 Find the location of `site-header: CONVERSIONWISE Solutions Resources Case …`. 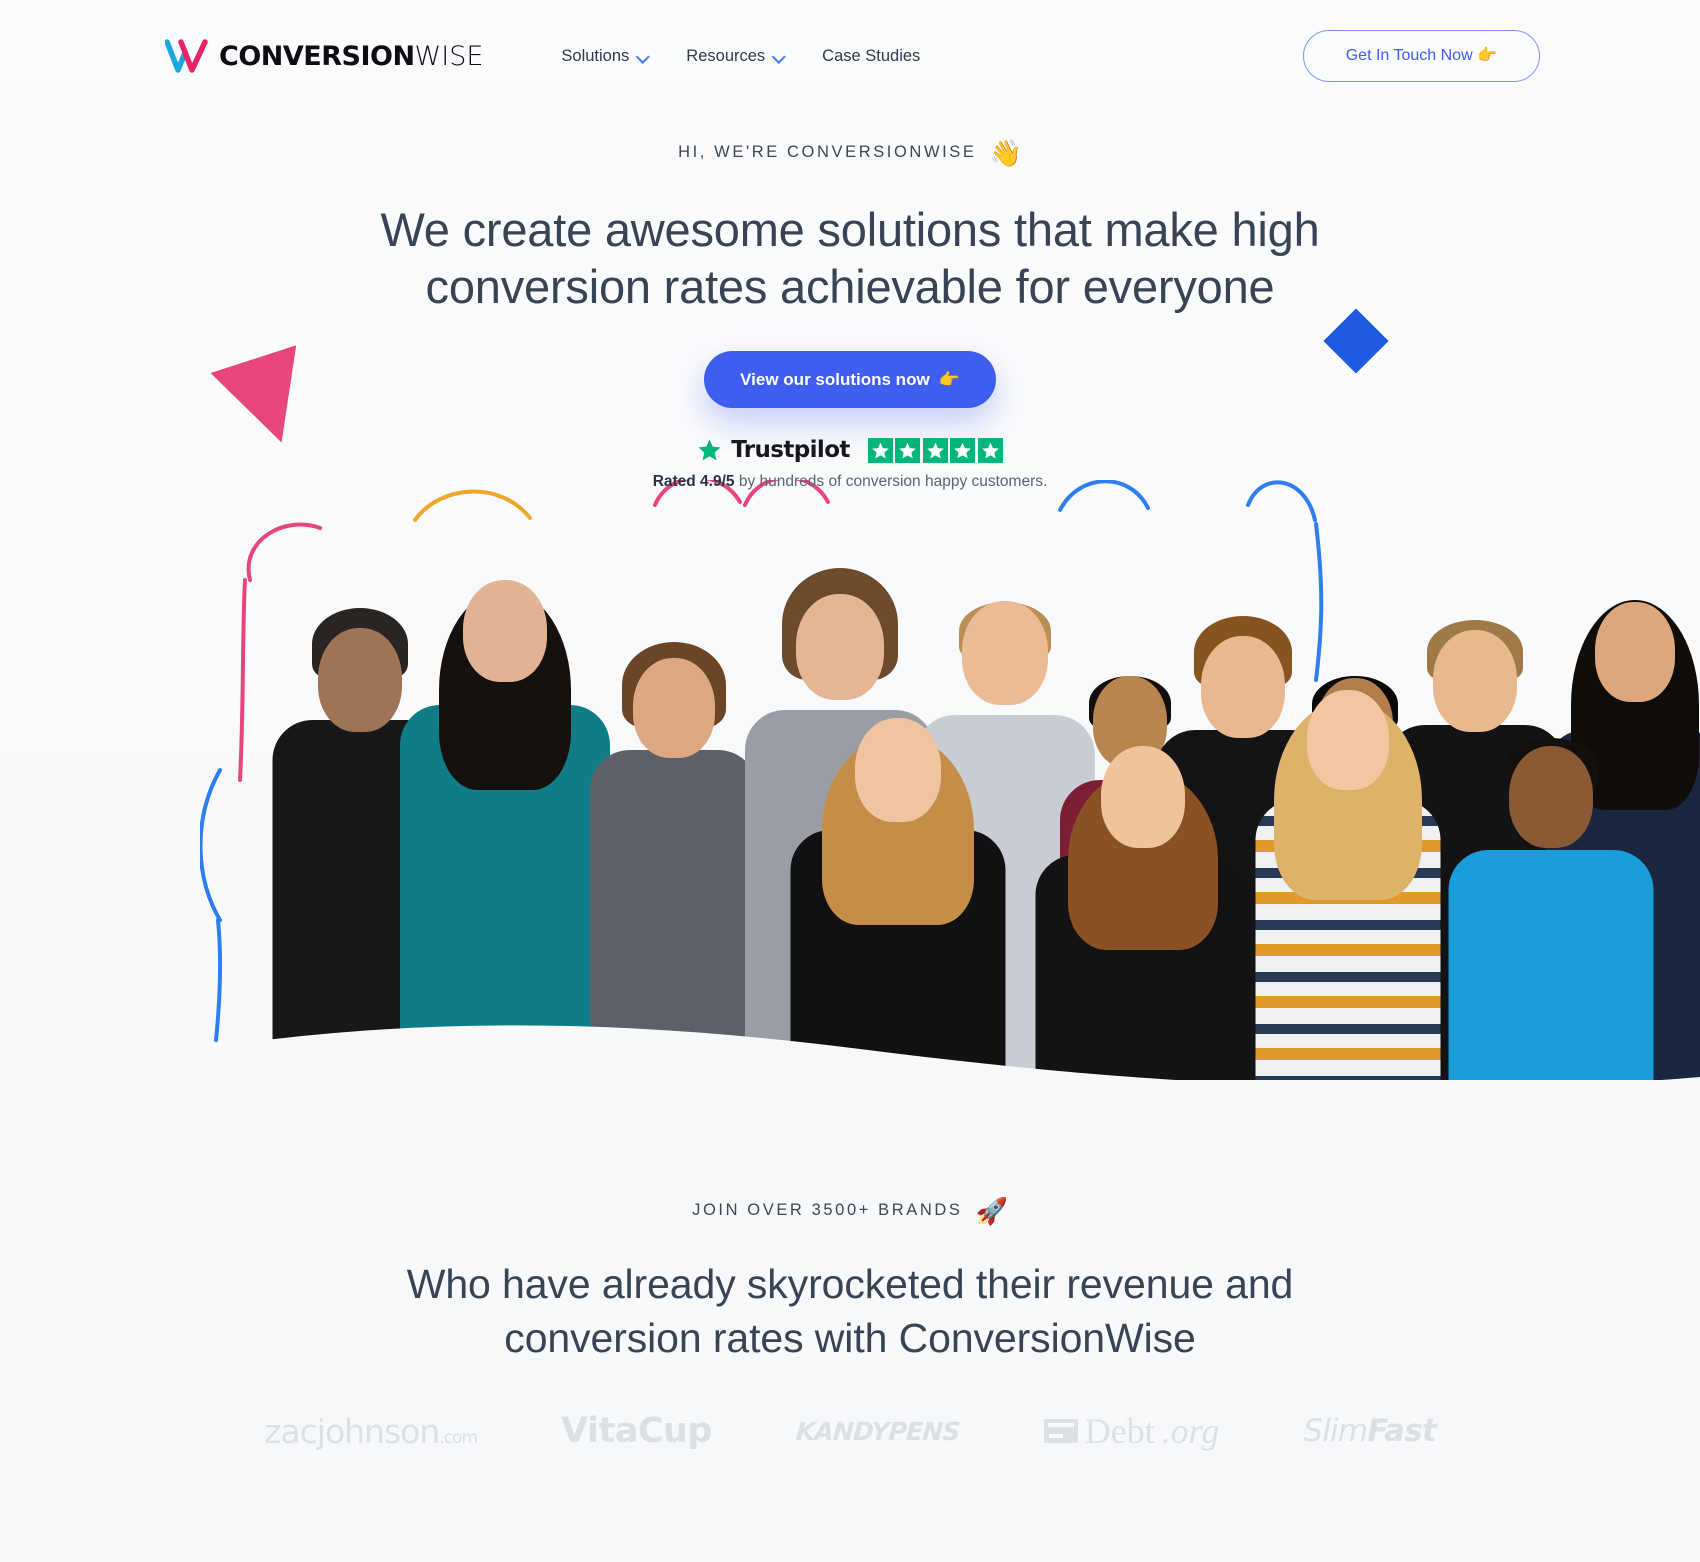

site-header: CONVERSIONWISE Solutions Resources Case … is located at coordinates (850, 56).